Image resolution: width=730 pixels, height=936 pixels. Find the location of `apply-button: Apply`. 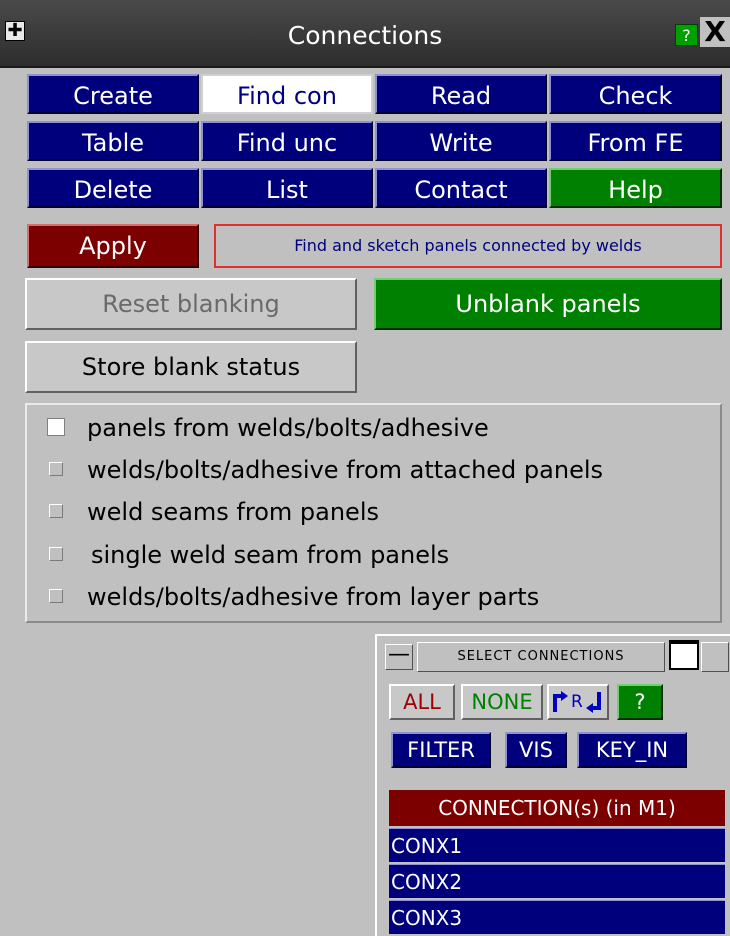

apply-button: Apply is located at coordinates (113, 246).